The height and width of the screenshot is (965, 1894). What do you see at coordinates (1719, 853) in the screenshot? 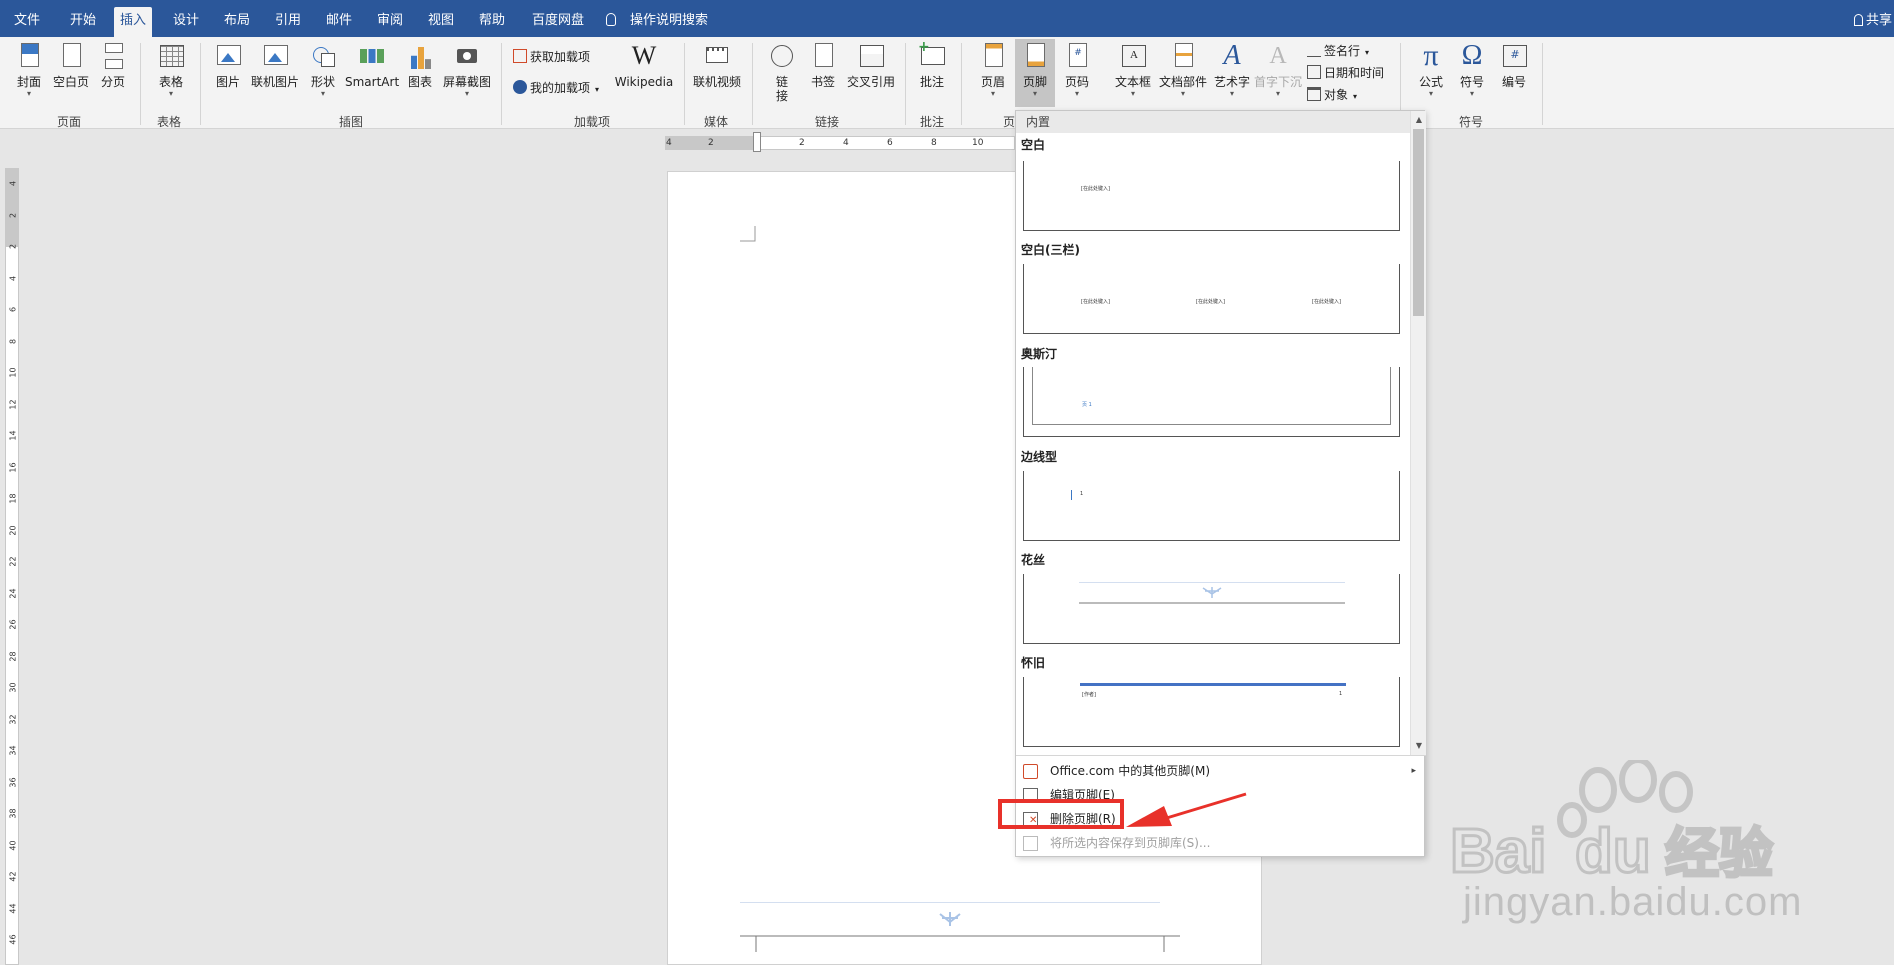
I see `svg-text: 经验` at bounding box center [1719, 853].